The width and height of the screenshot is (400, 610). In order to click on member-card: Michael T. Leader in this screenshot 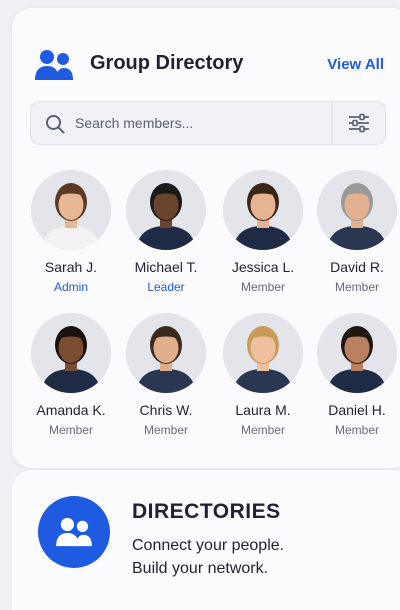, I will do `click(166, 232)`.